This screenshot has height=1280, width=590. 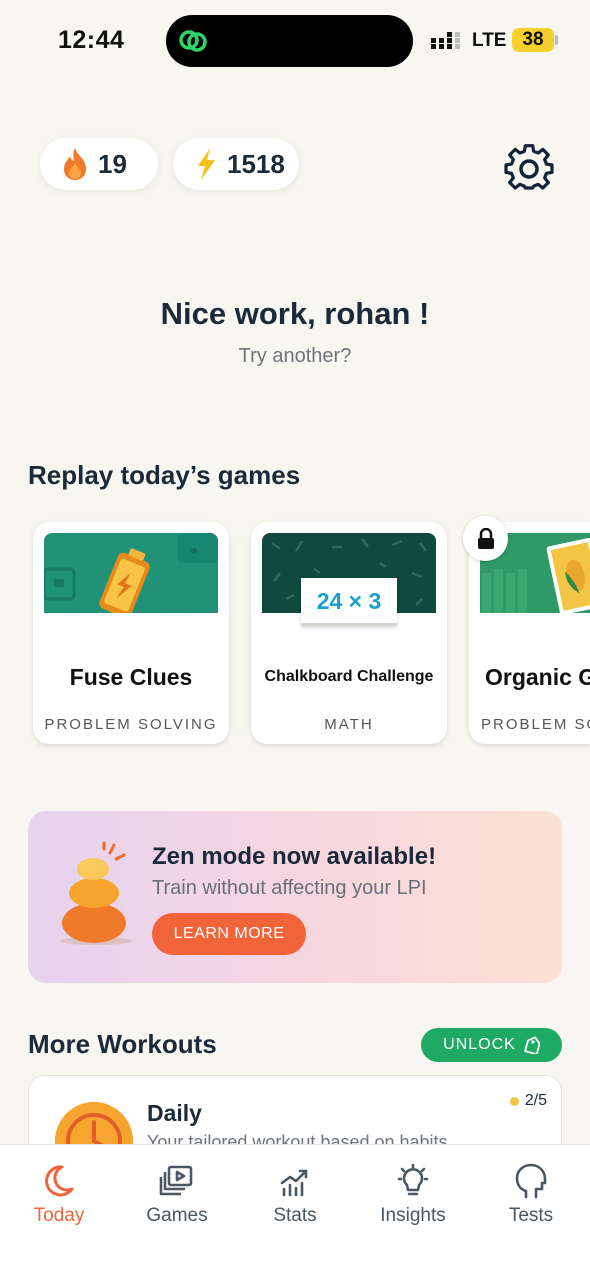 I want to click on tab-label: Tests, so click(x=531, y=1215).